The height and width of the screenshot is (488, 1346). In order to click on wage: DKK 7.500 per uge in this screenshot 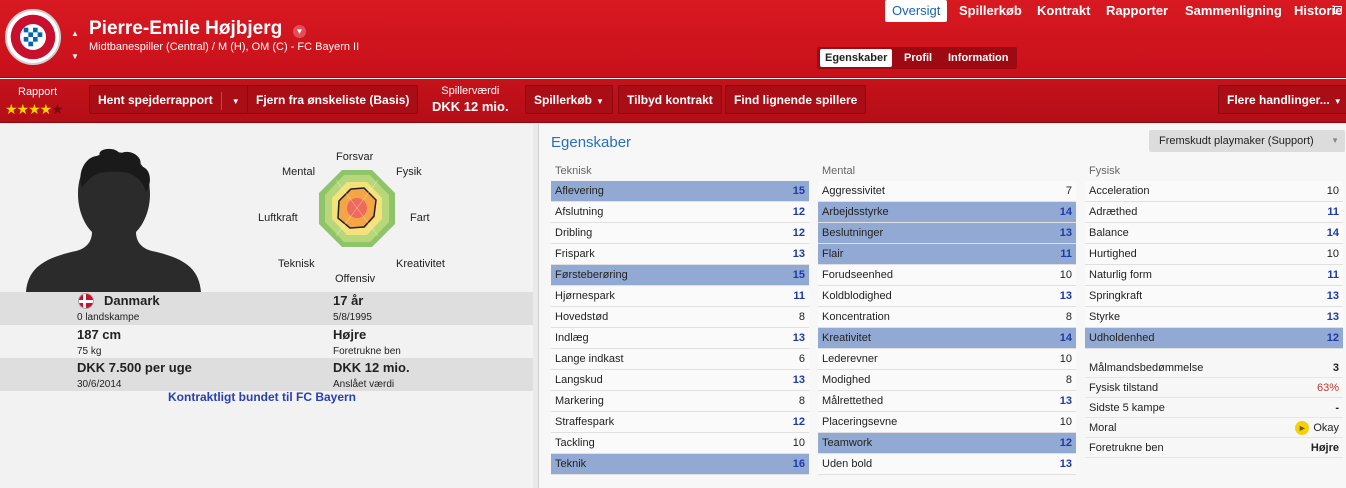, I will do `click(134, 367)`.